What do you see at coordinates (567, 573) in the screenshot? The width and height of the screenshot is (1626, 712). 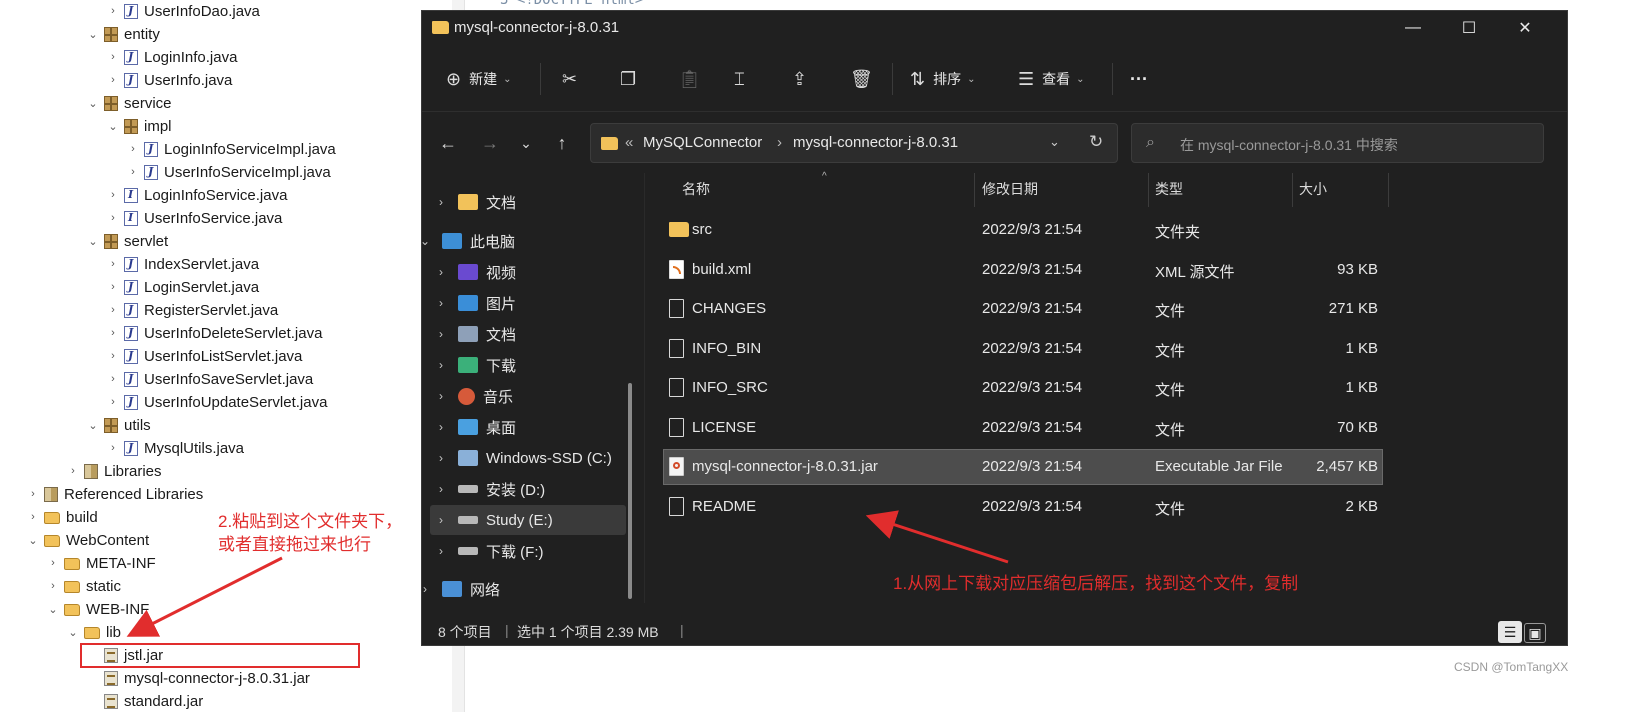 I see `annotation-arrows` at bounding box center [567, 573].